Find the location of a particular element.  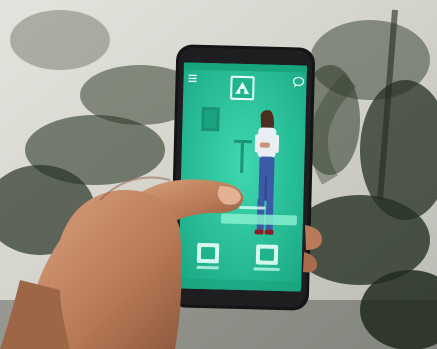

highlight-bar is located at coordinates (258, 219).